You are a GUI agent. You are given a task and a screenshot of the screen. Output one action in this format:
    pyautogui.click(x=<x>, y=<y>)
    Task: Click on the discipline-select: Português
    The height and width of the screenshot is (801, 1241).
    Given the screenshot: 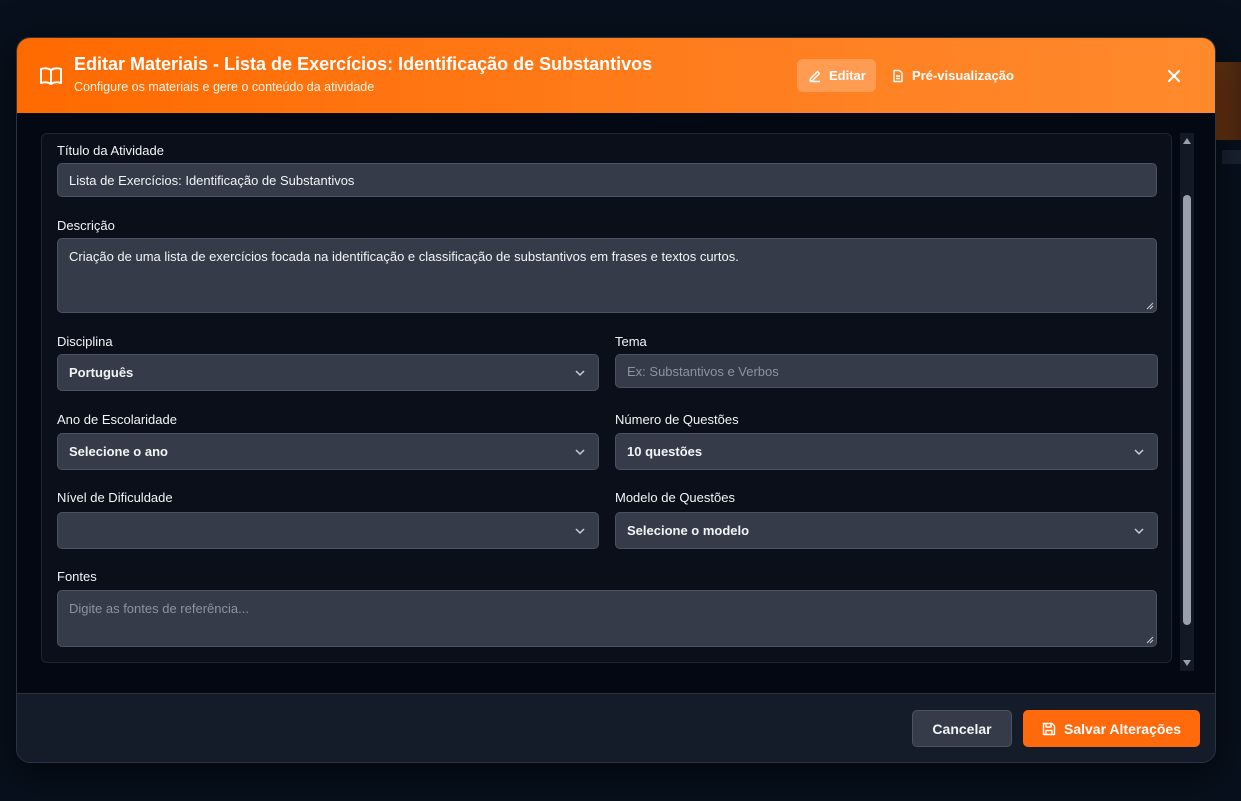 What is the action you would take?
    pyautogui.click(x=328, y=372)
    